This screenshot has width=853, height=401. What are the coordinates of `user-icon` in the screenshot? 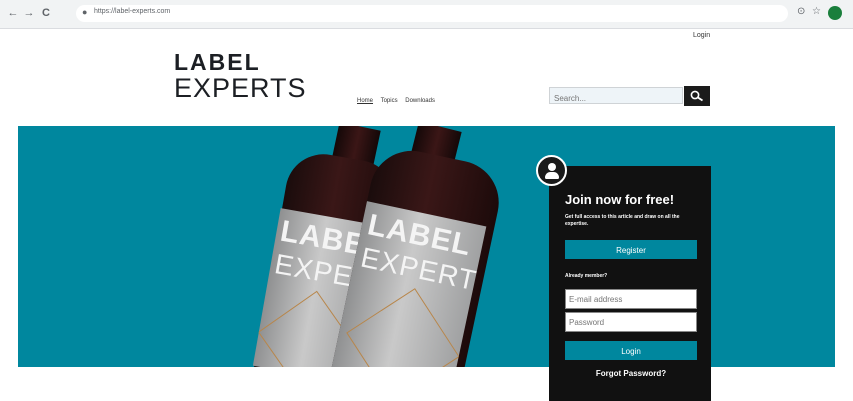 It's located at (551, 170).